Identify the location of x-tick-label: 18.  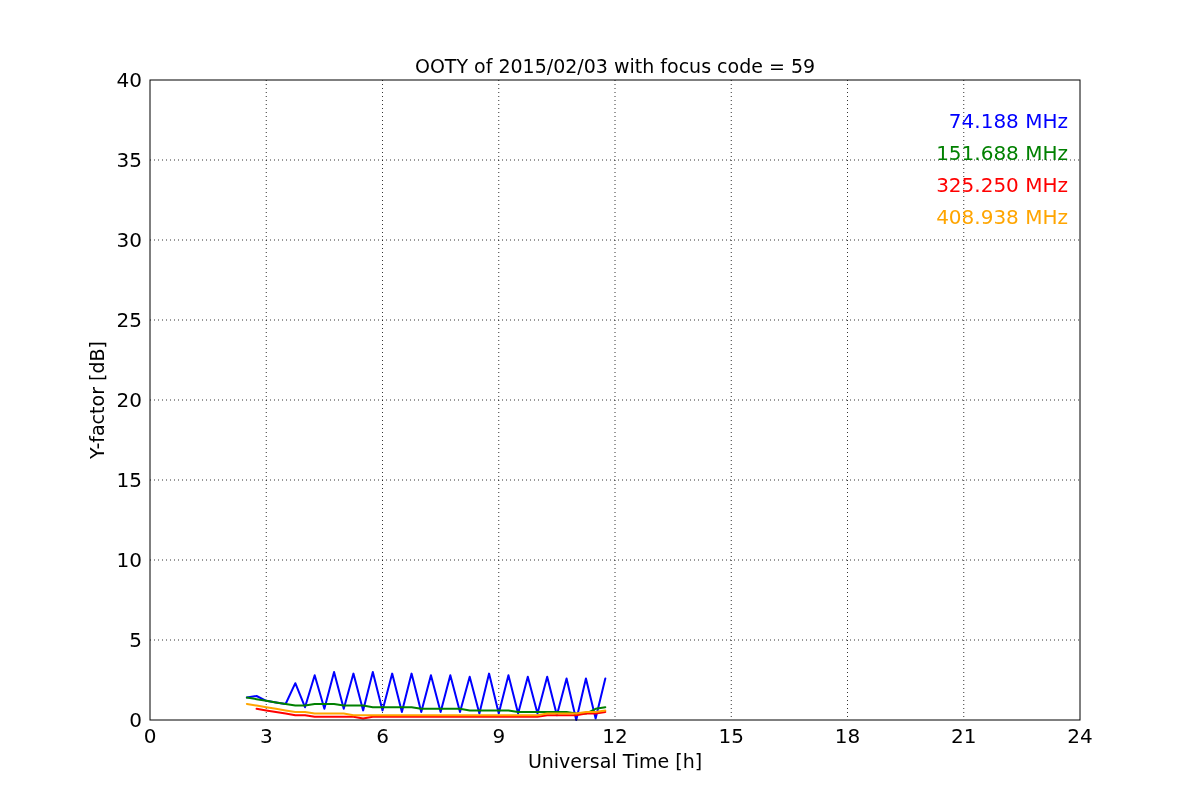
(847, 736).